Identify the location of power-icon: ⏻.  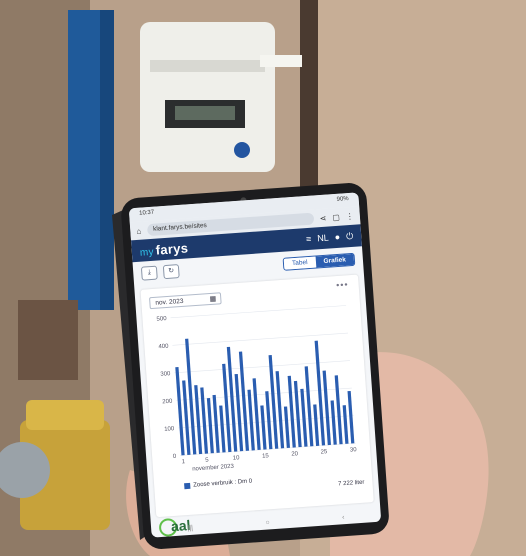
(350, 235).